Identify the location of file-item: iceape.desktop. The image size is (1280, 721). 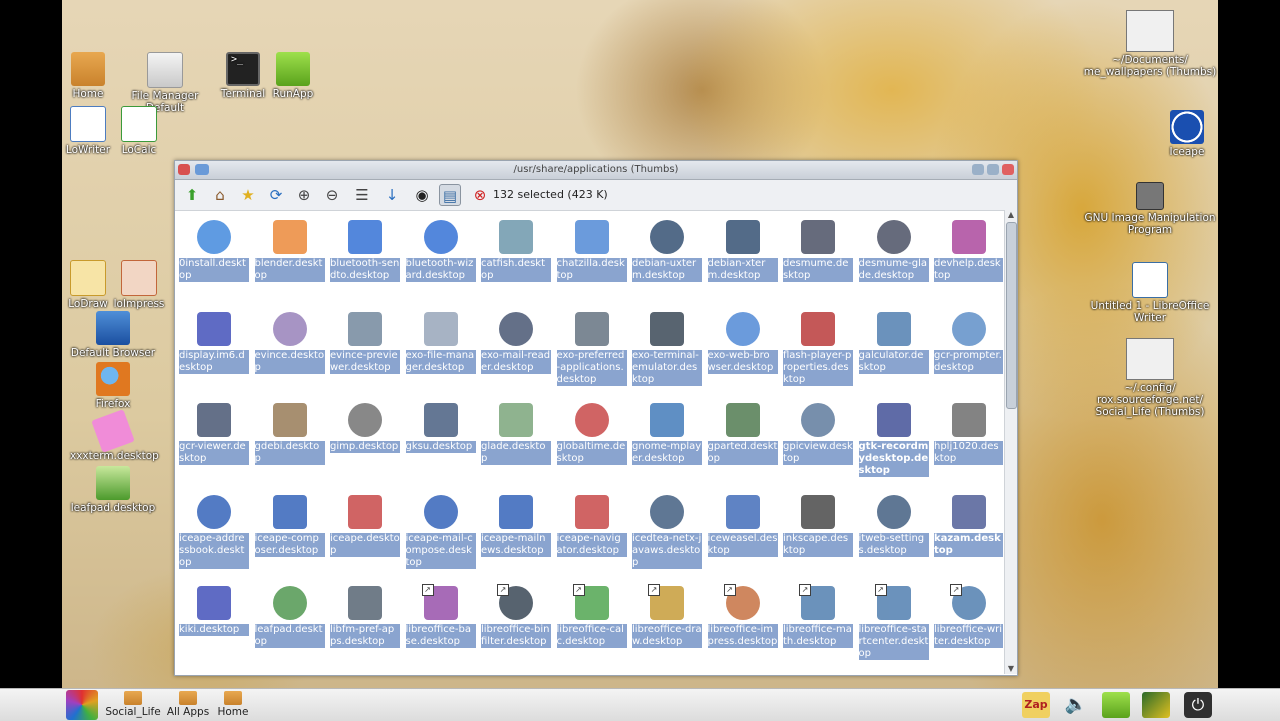
(365, 535).